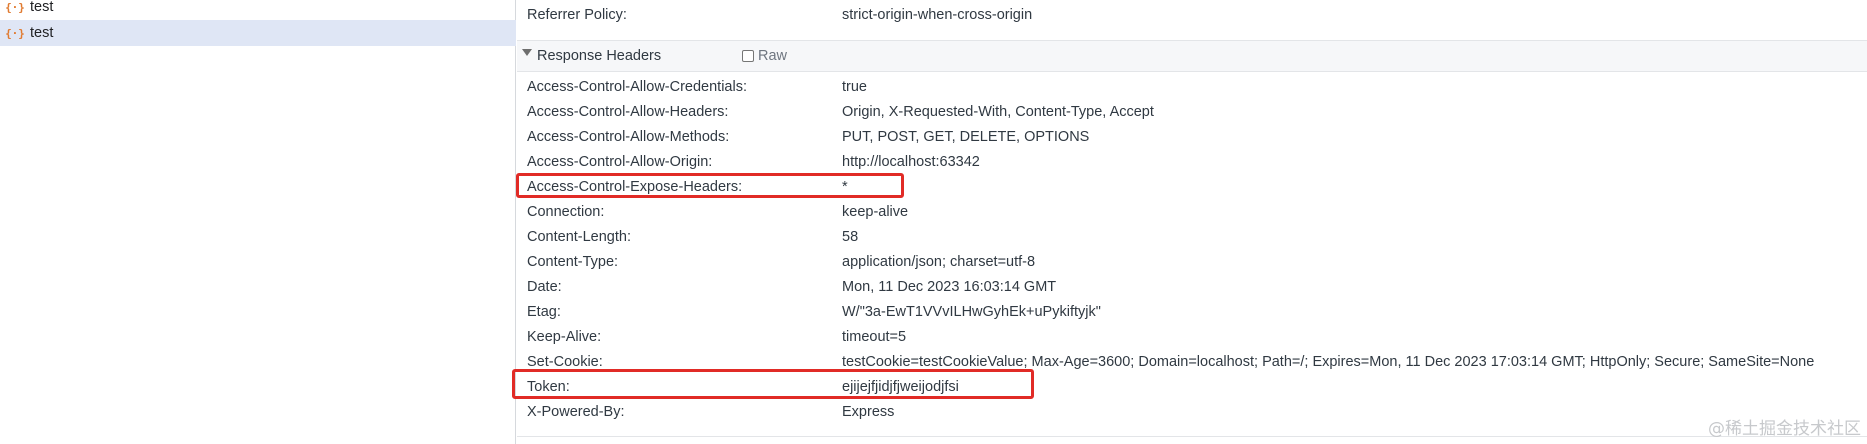 The image size is (1867, 444). Describe the element at coordinates (628, 112) in the screenshot. I see `header-key: Access-Control-Allow-Headers:` at that location.